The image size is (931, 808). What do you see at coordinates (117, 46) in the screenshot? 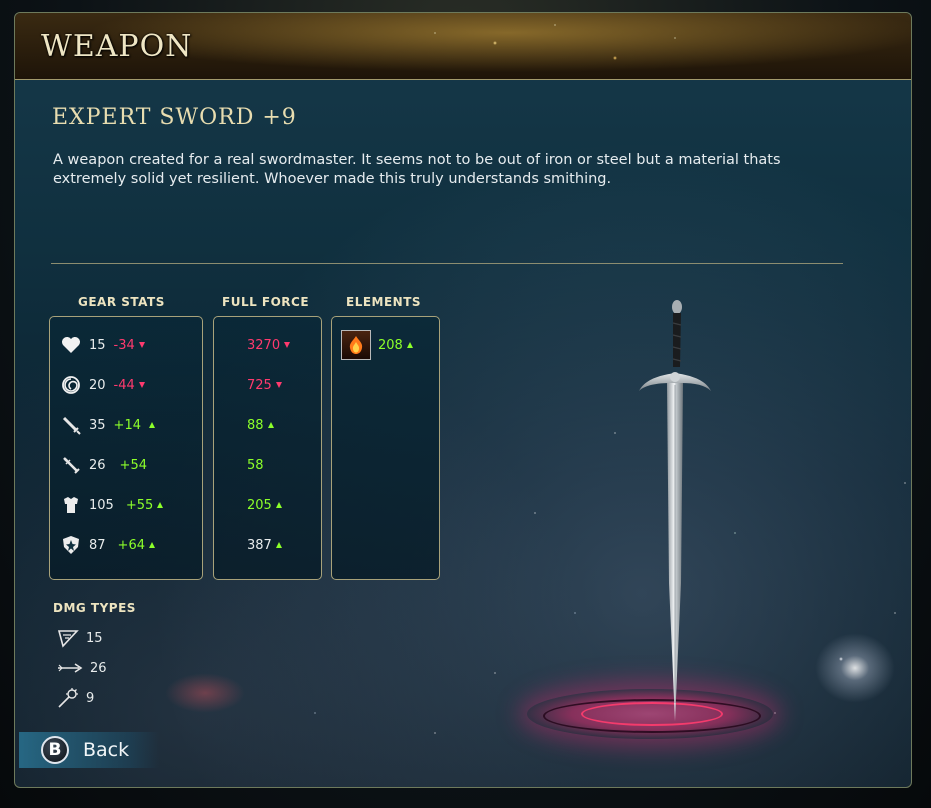
I see `panel-title: WEAPON` at bounding box center [117, 46].